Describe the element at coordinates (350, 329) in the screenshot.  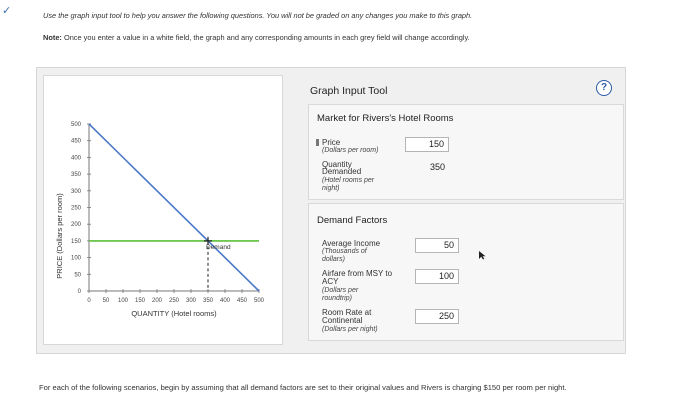
I see `room-rate-unit: (Dollars per night)` at that location.